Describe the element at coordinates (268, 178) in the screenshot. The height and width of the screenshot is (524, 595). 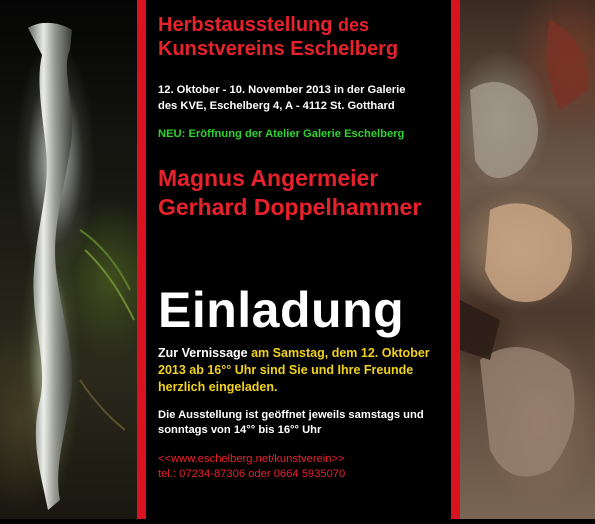
I see `artist-name: Magnus Angermeier` at that location.